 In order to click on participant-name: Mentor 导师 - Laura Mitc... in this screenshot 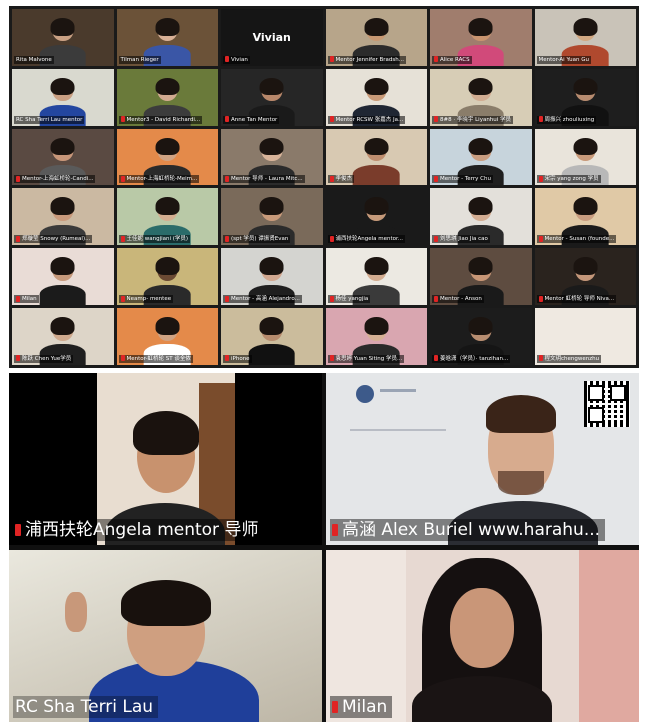, I will do `click(267, 179)`.